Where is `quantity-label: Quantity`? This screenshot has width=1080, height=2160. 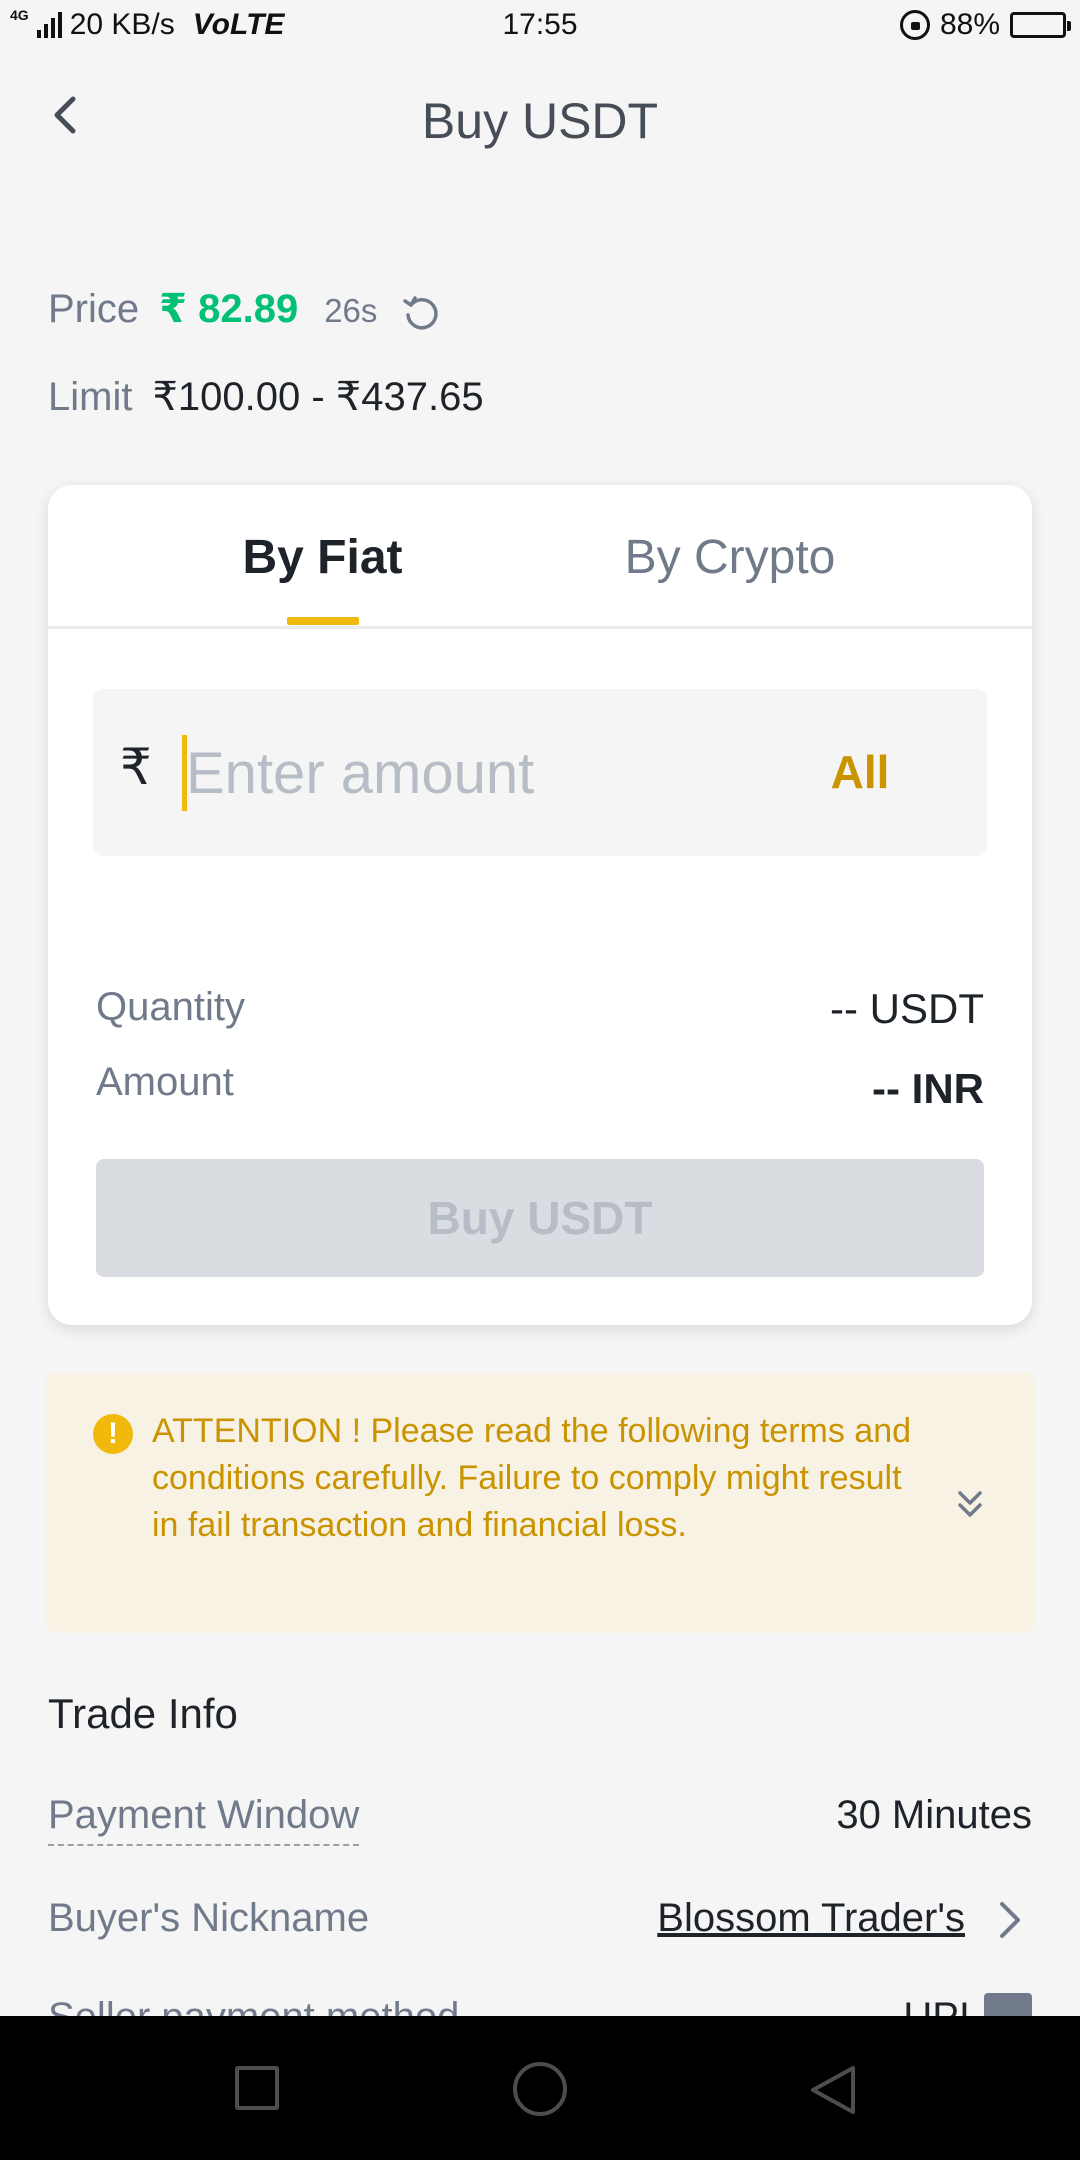
quantity-label: Quantity is located at coordinates (170, 1007).